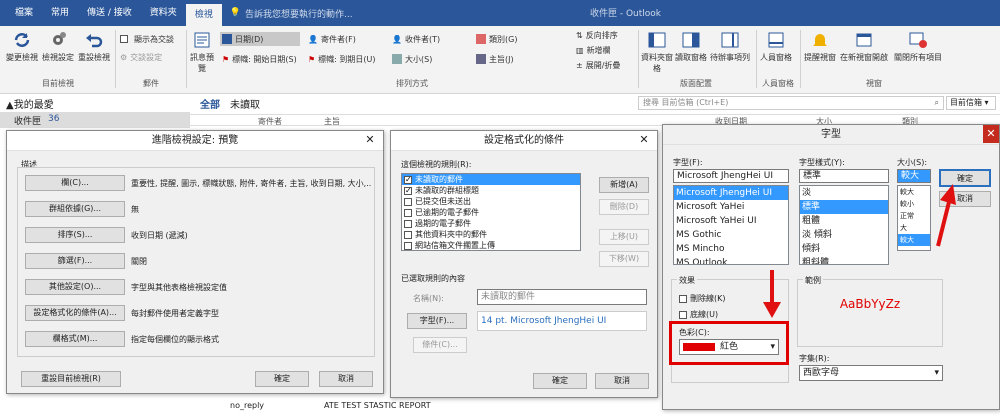 This screenshot has width=1000, height=420. Describe the element at coordinates (579, 35) in the screenshot. I see `sort-icon: ⇅` at that location.